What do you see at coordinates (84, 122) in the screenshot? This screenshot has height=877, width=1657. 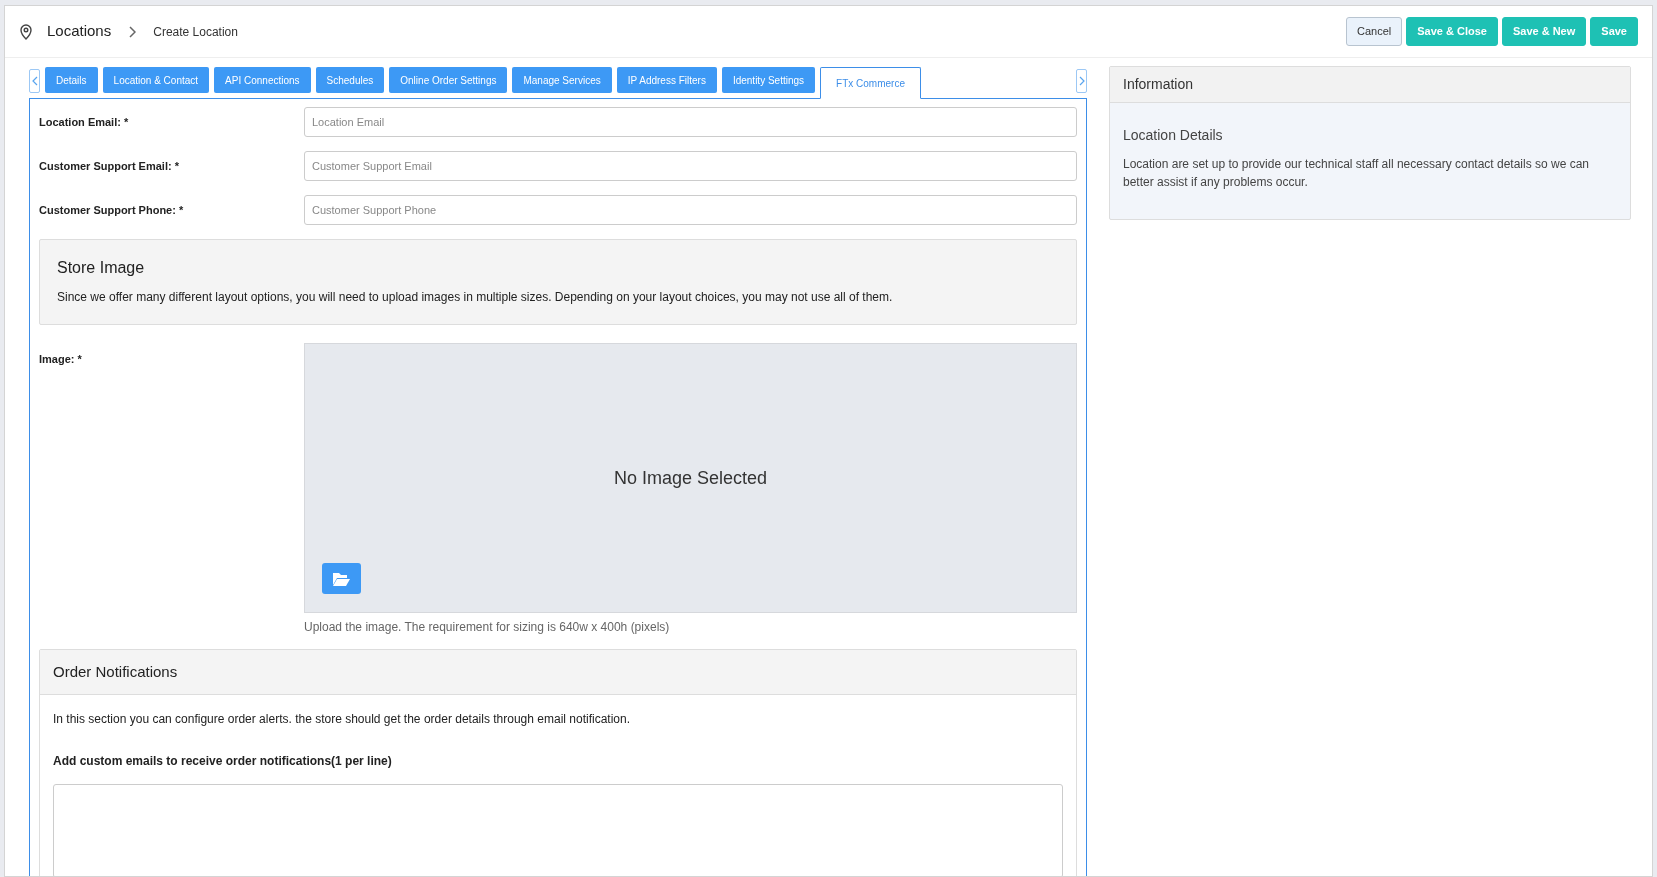 I see `field-label: Location Email: *` at bounding box center [84, 122].